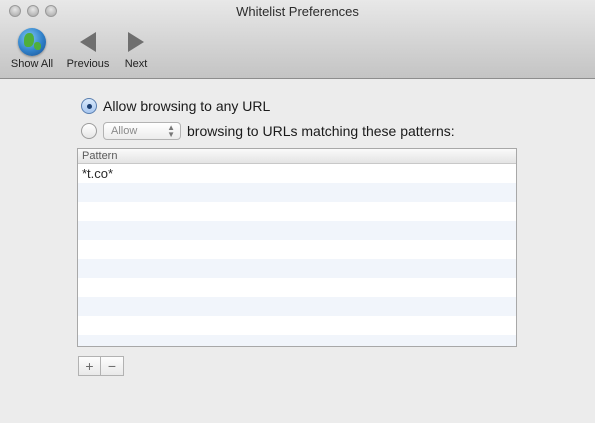 The image size is (595, 423). I want to click on next-label: Next, so click(136, 64).